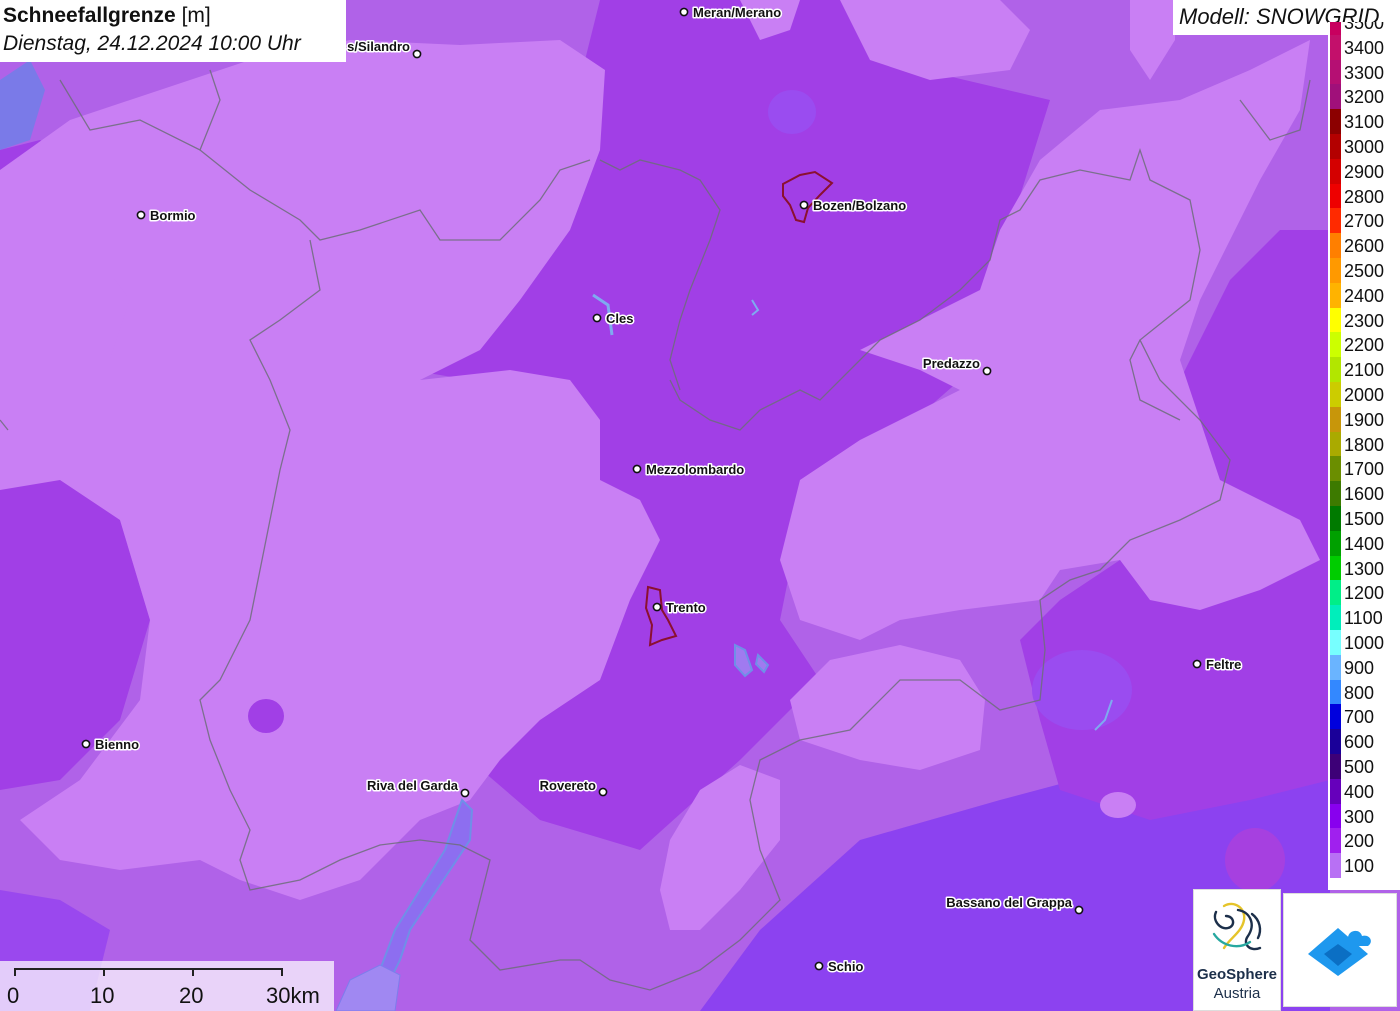 This screenshot has width=1400, height=1011. What do you see at coordinates (266, 716) in the screenshot?
I see `dark-blob-west` at bounding box center [266, 716].